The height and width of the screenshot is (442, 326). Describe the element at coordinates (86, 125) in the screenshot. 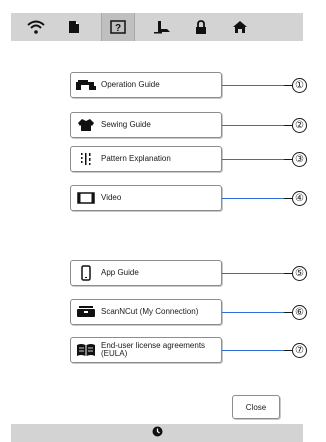

I see `shirt-icon` at that location.